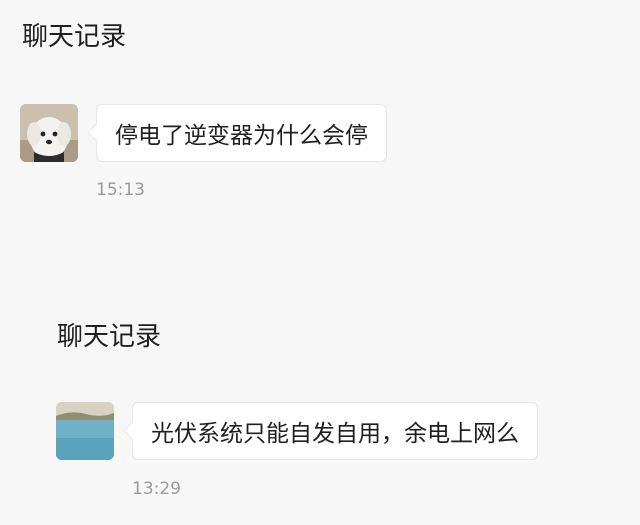 The height and width of the screenshot is (525, 640). I want to click on dog-avatar-icon, so click(49, 133).